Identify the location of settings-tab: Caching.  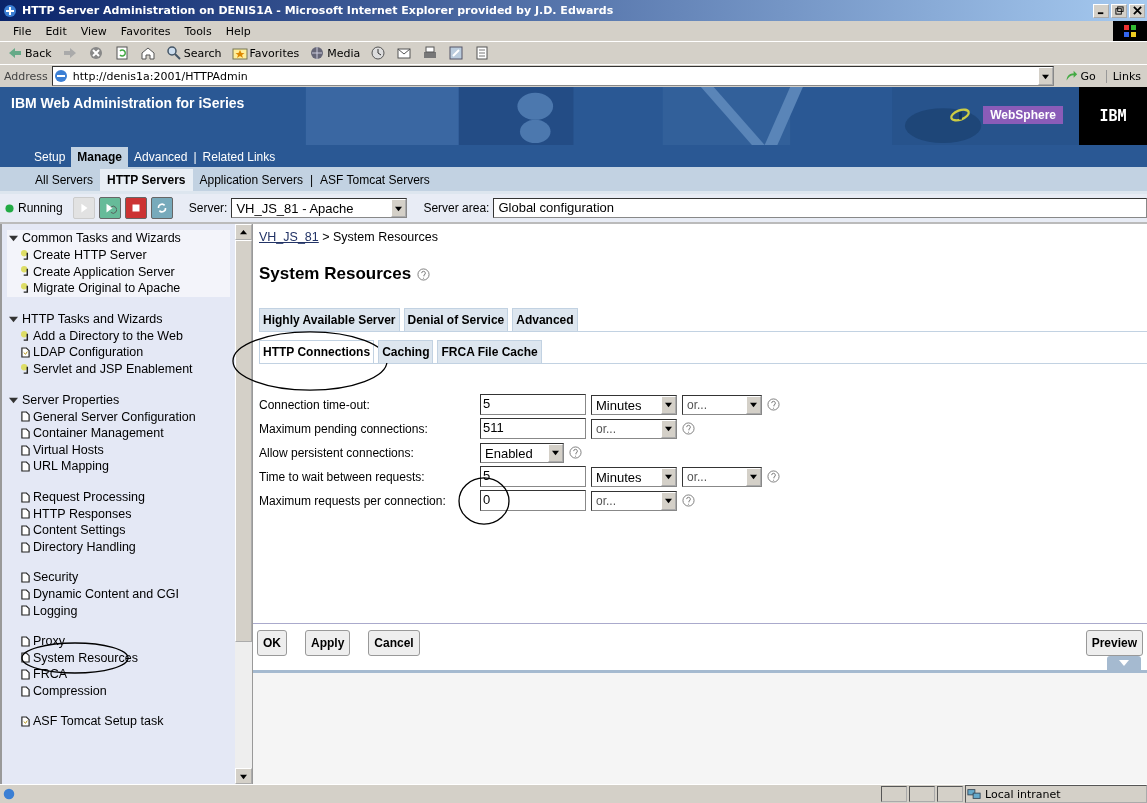
(406, 351).